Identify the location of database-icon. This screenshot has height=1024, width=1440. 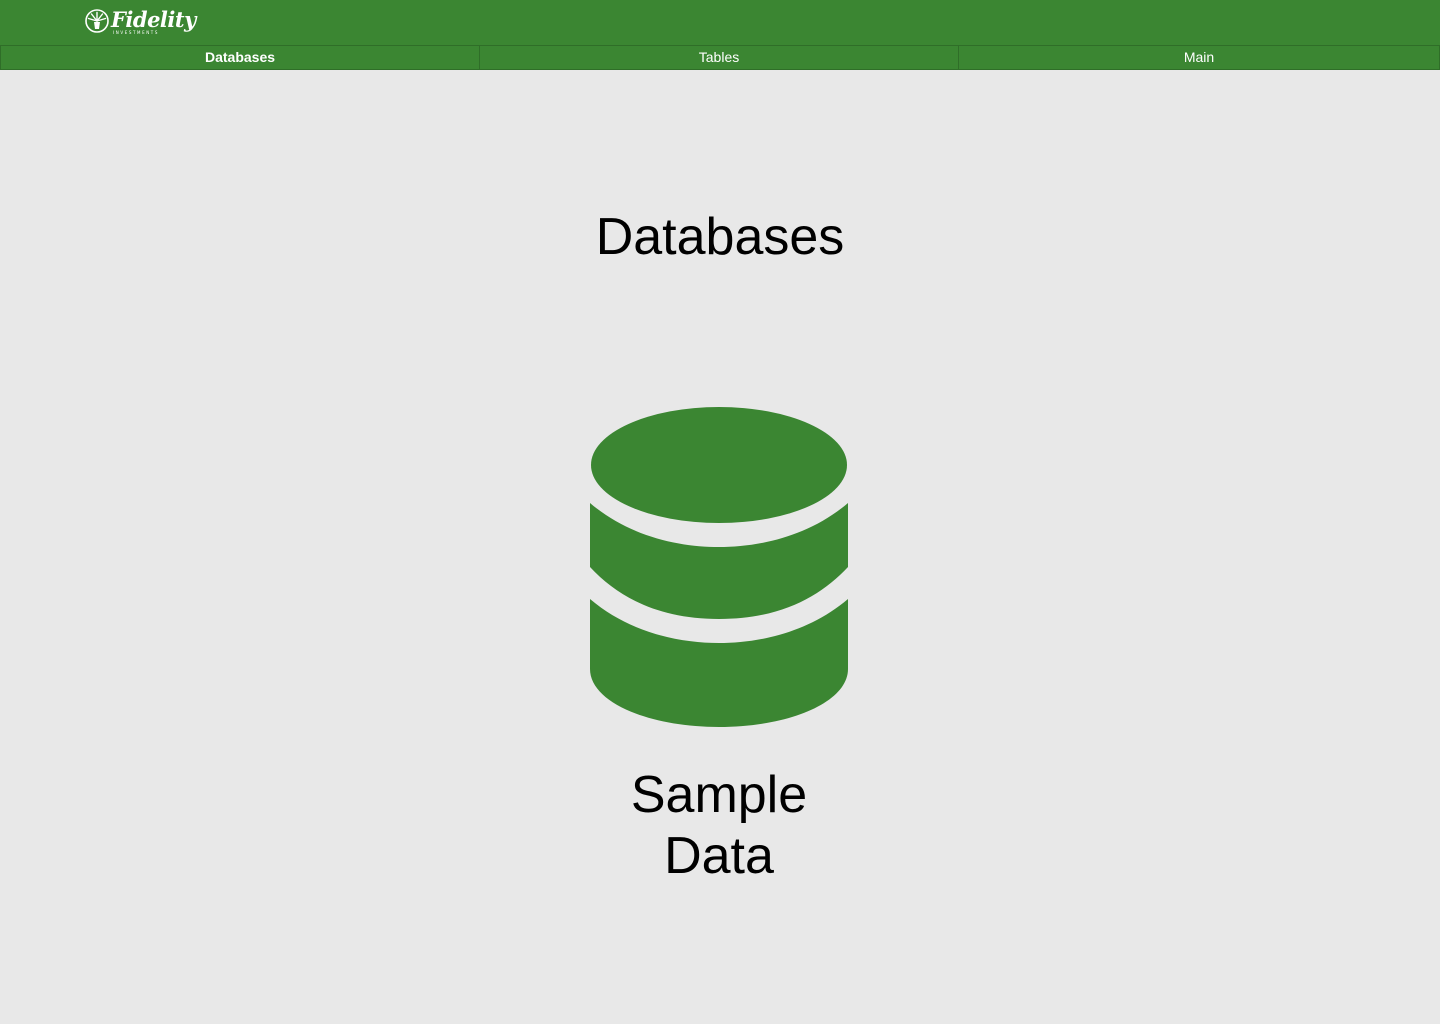
(719, 567).